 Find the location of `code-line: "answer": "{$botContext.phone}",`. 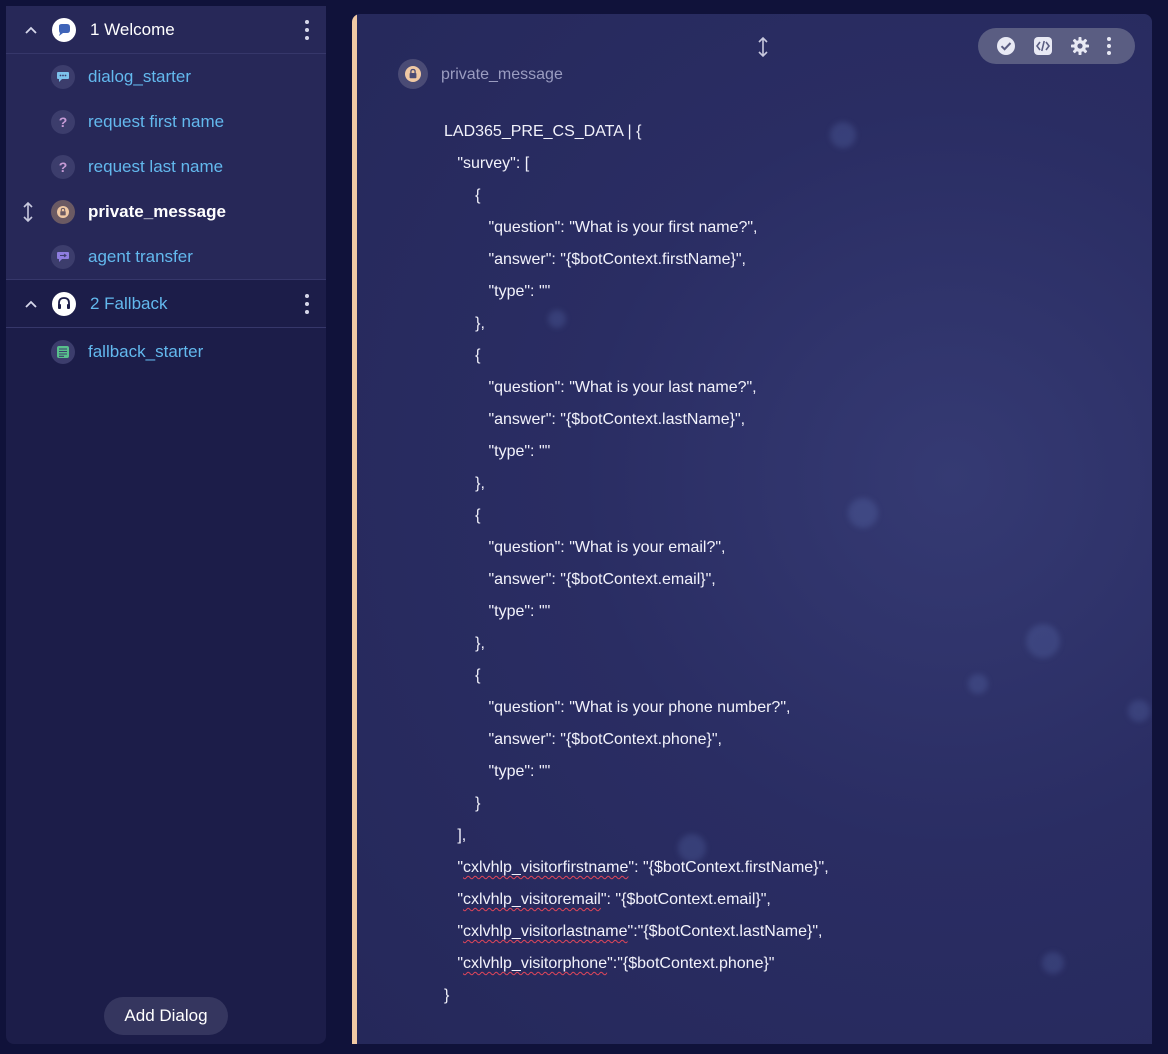

code-line: "answer": "{$botContext.phone}", is located at coordinates (636, 740).